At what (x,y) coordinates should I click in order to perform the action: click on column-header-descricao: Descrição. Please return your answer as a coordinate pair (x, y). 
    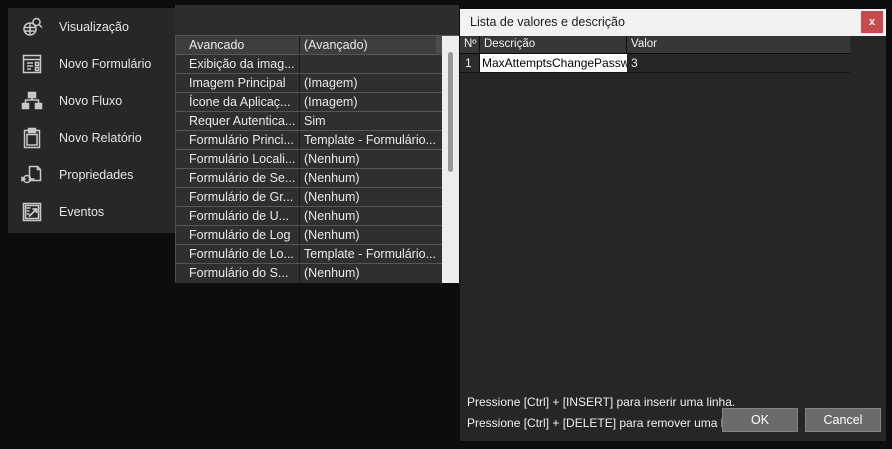
    Looking at the image, I should click on (553, 44).